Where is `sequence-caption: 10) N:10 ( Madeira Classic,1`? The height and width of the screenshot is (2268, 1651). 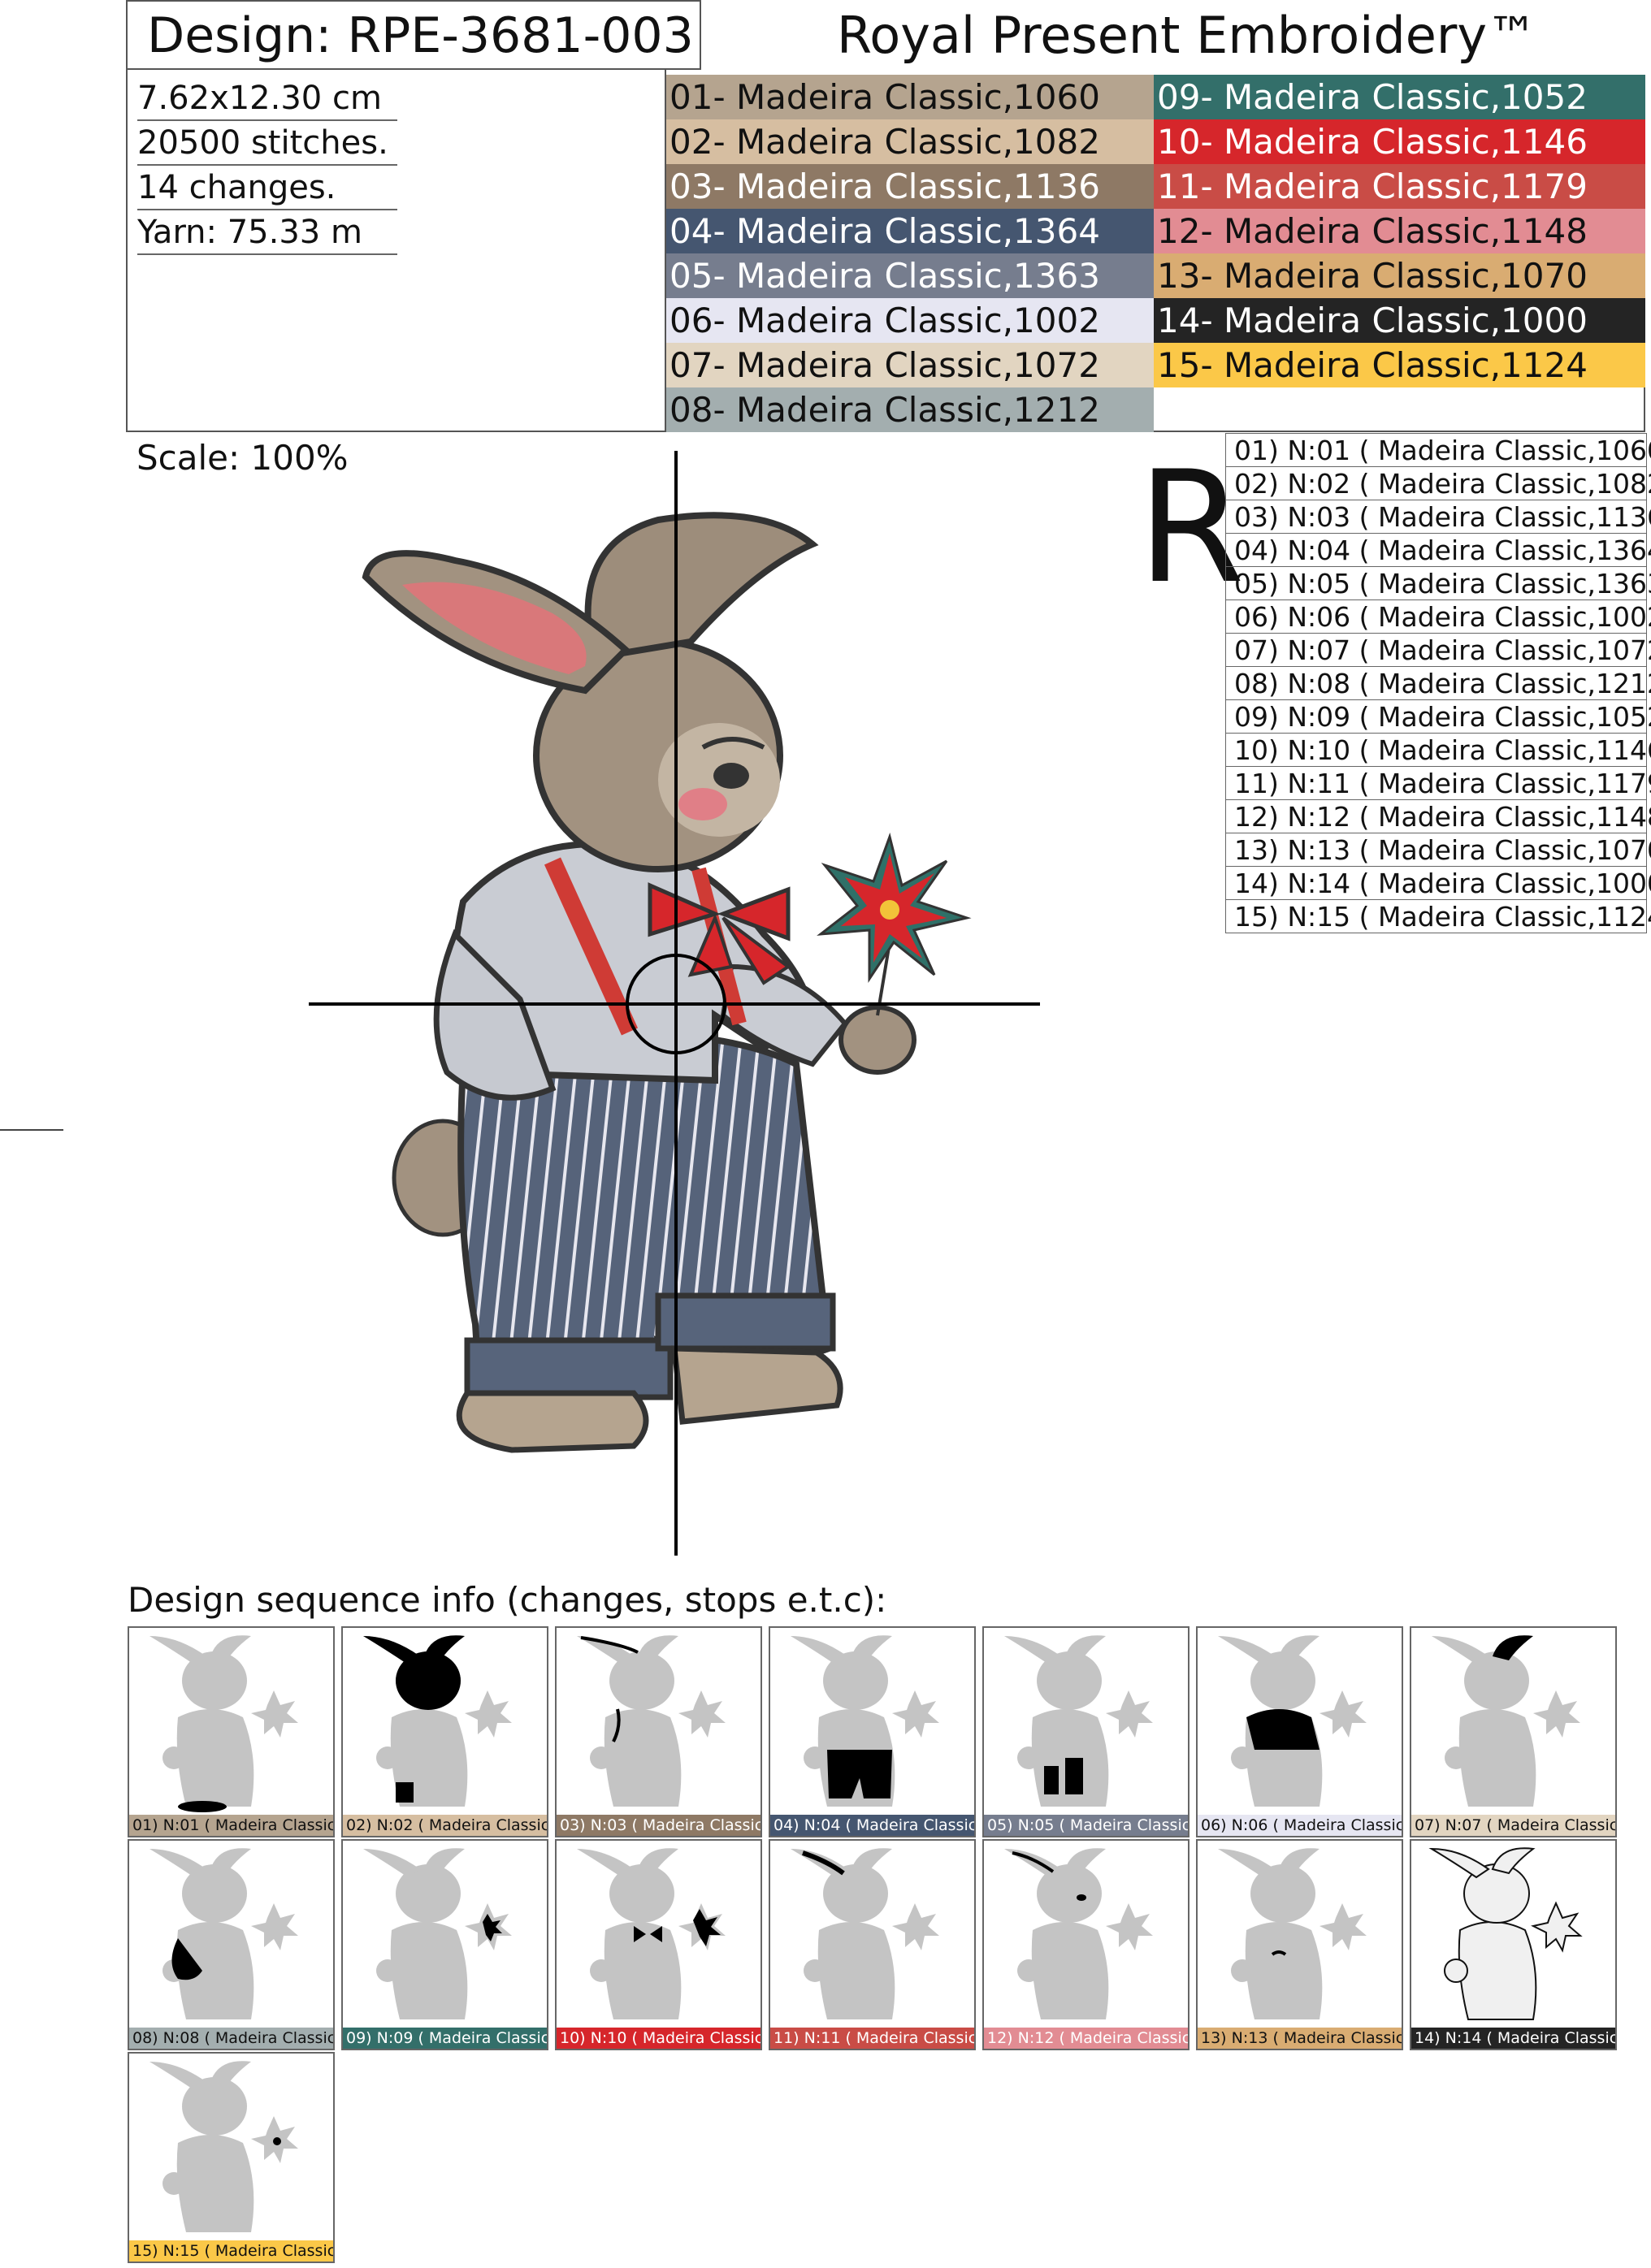 sequence-caption: 10) N:10 ( Madeira Classic,1 is located at coordinates (658, 2038).